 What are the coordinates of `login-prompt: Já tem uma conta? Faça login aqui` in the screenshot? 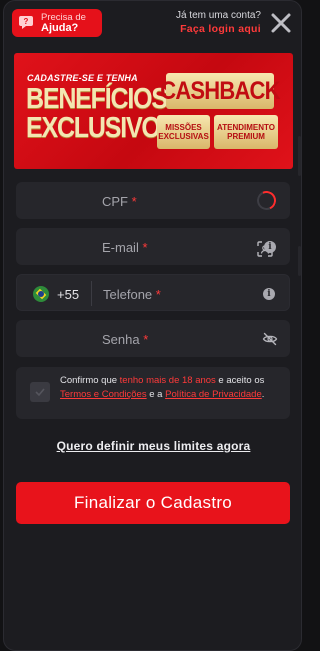 It's located at (218, 23).